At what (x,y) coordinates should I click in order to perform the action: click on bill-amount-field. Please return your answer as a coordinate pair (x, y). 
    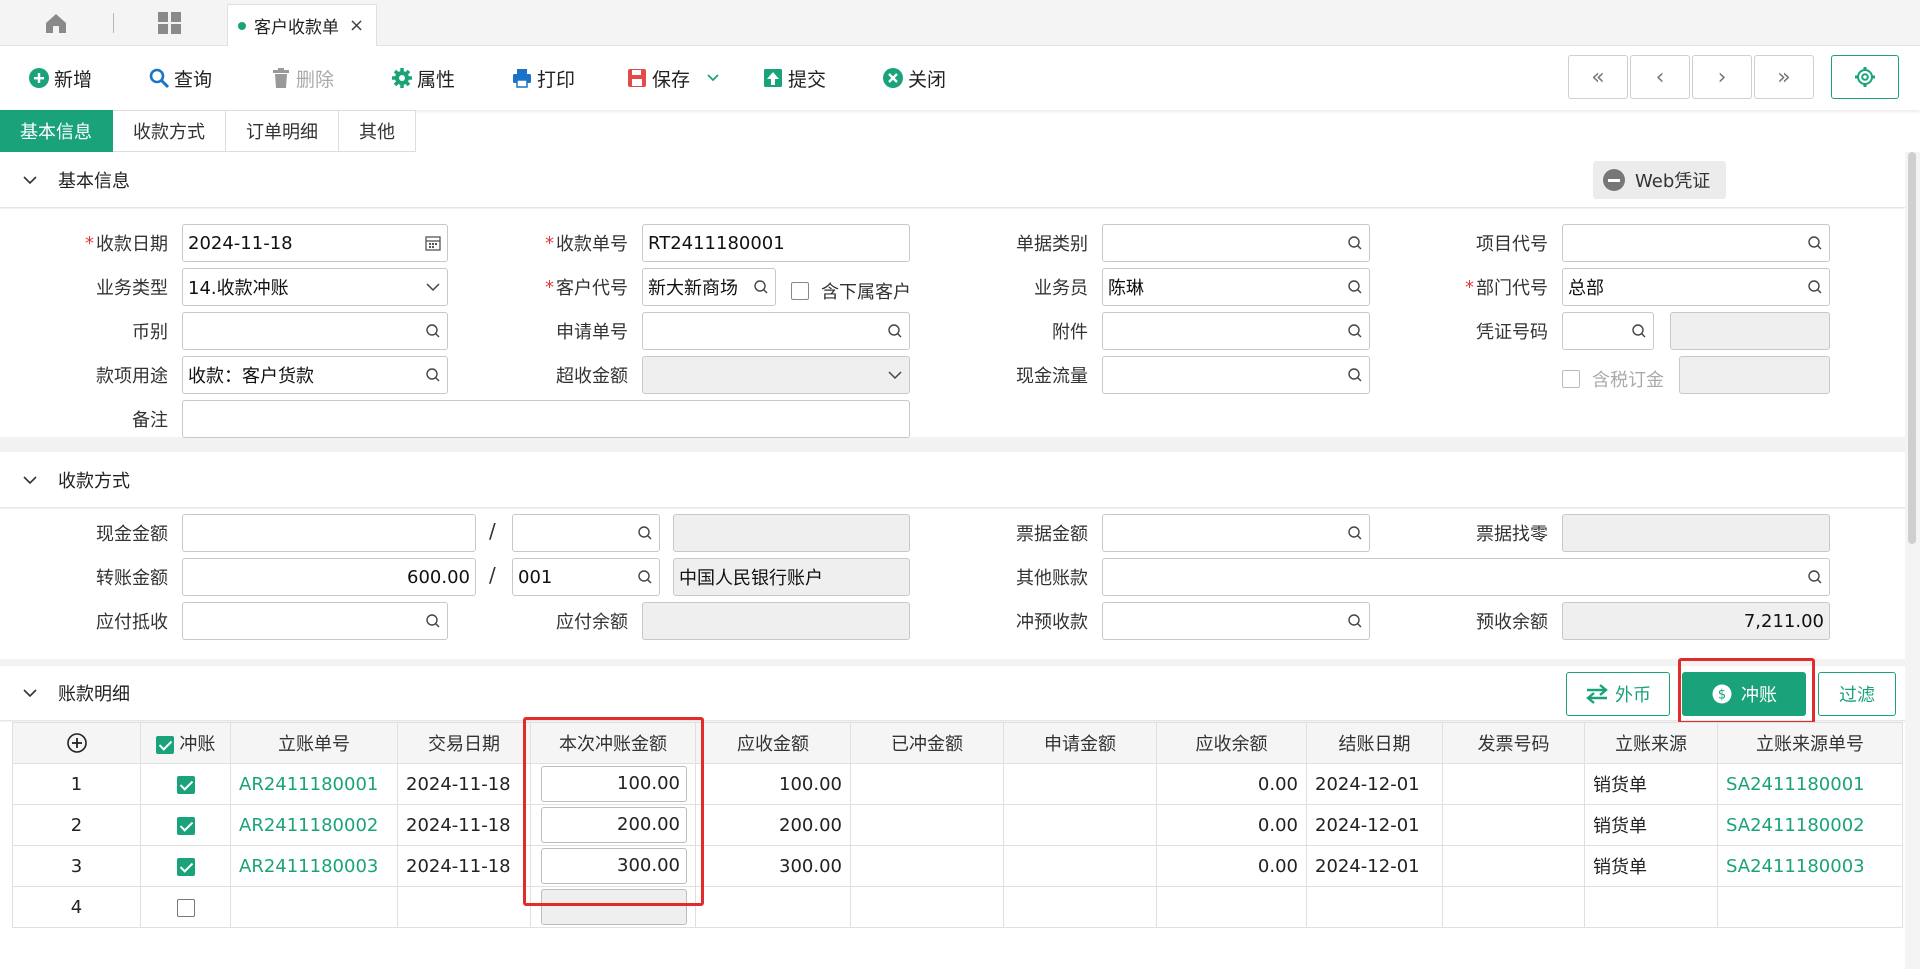
    Looking at the image, I should click on (1236, 533).